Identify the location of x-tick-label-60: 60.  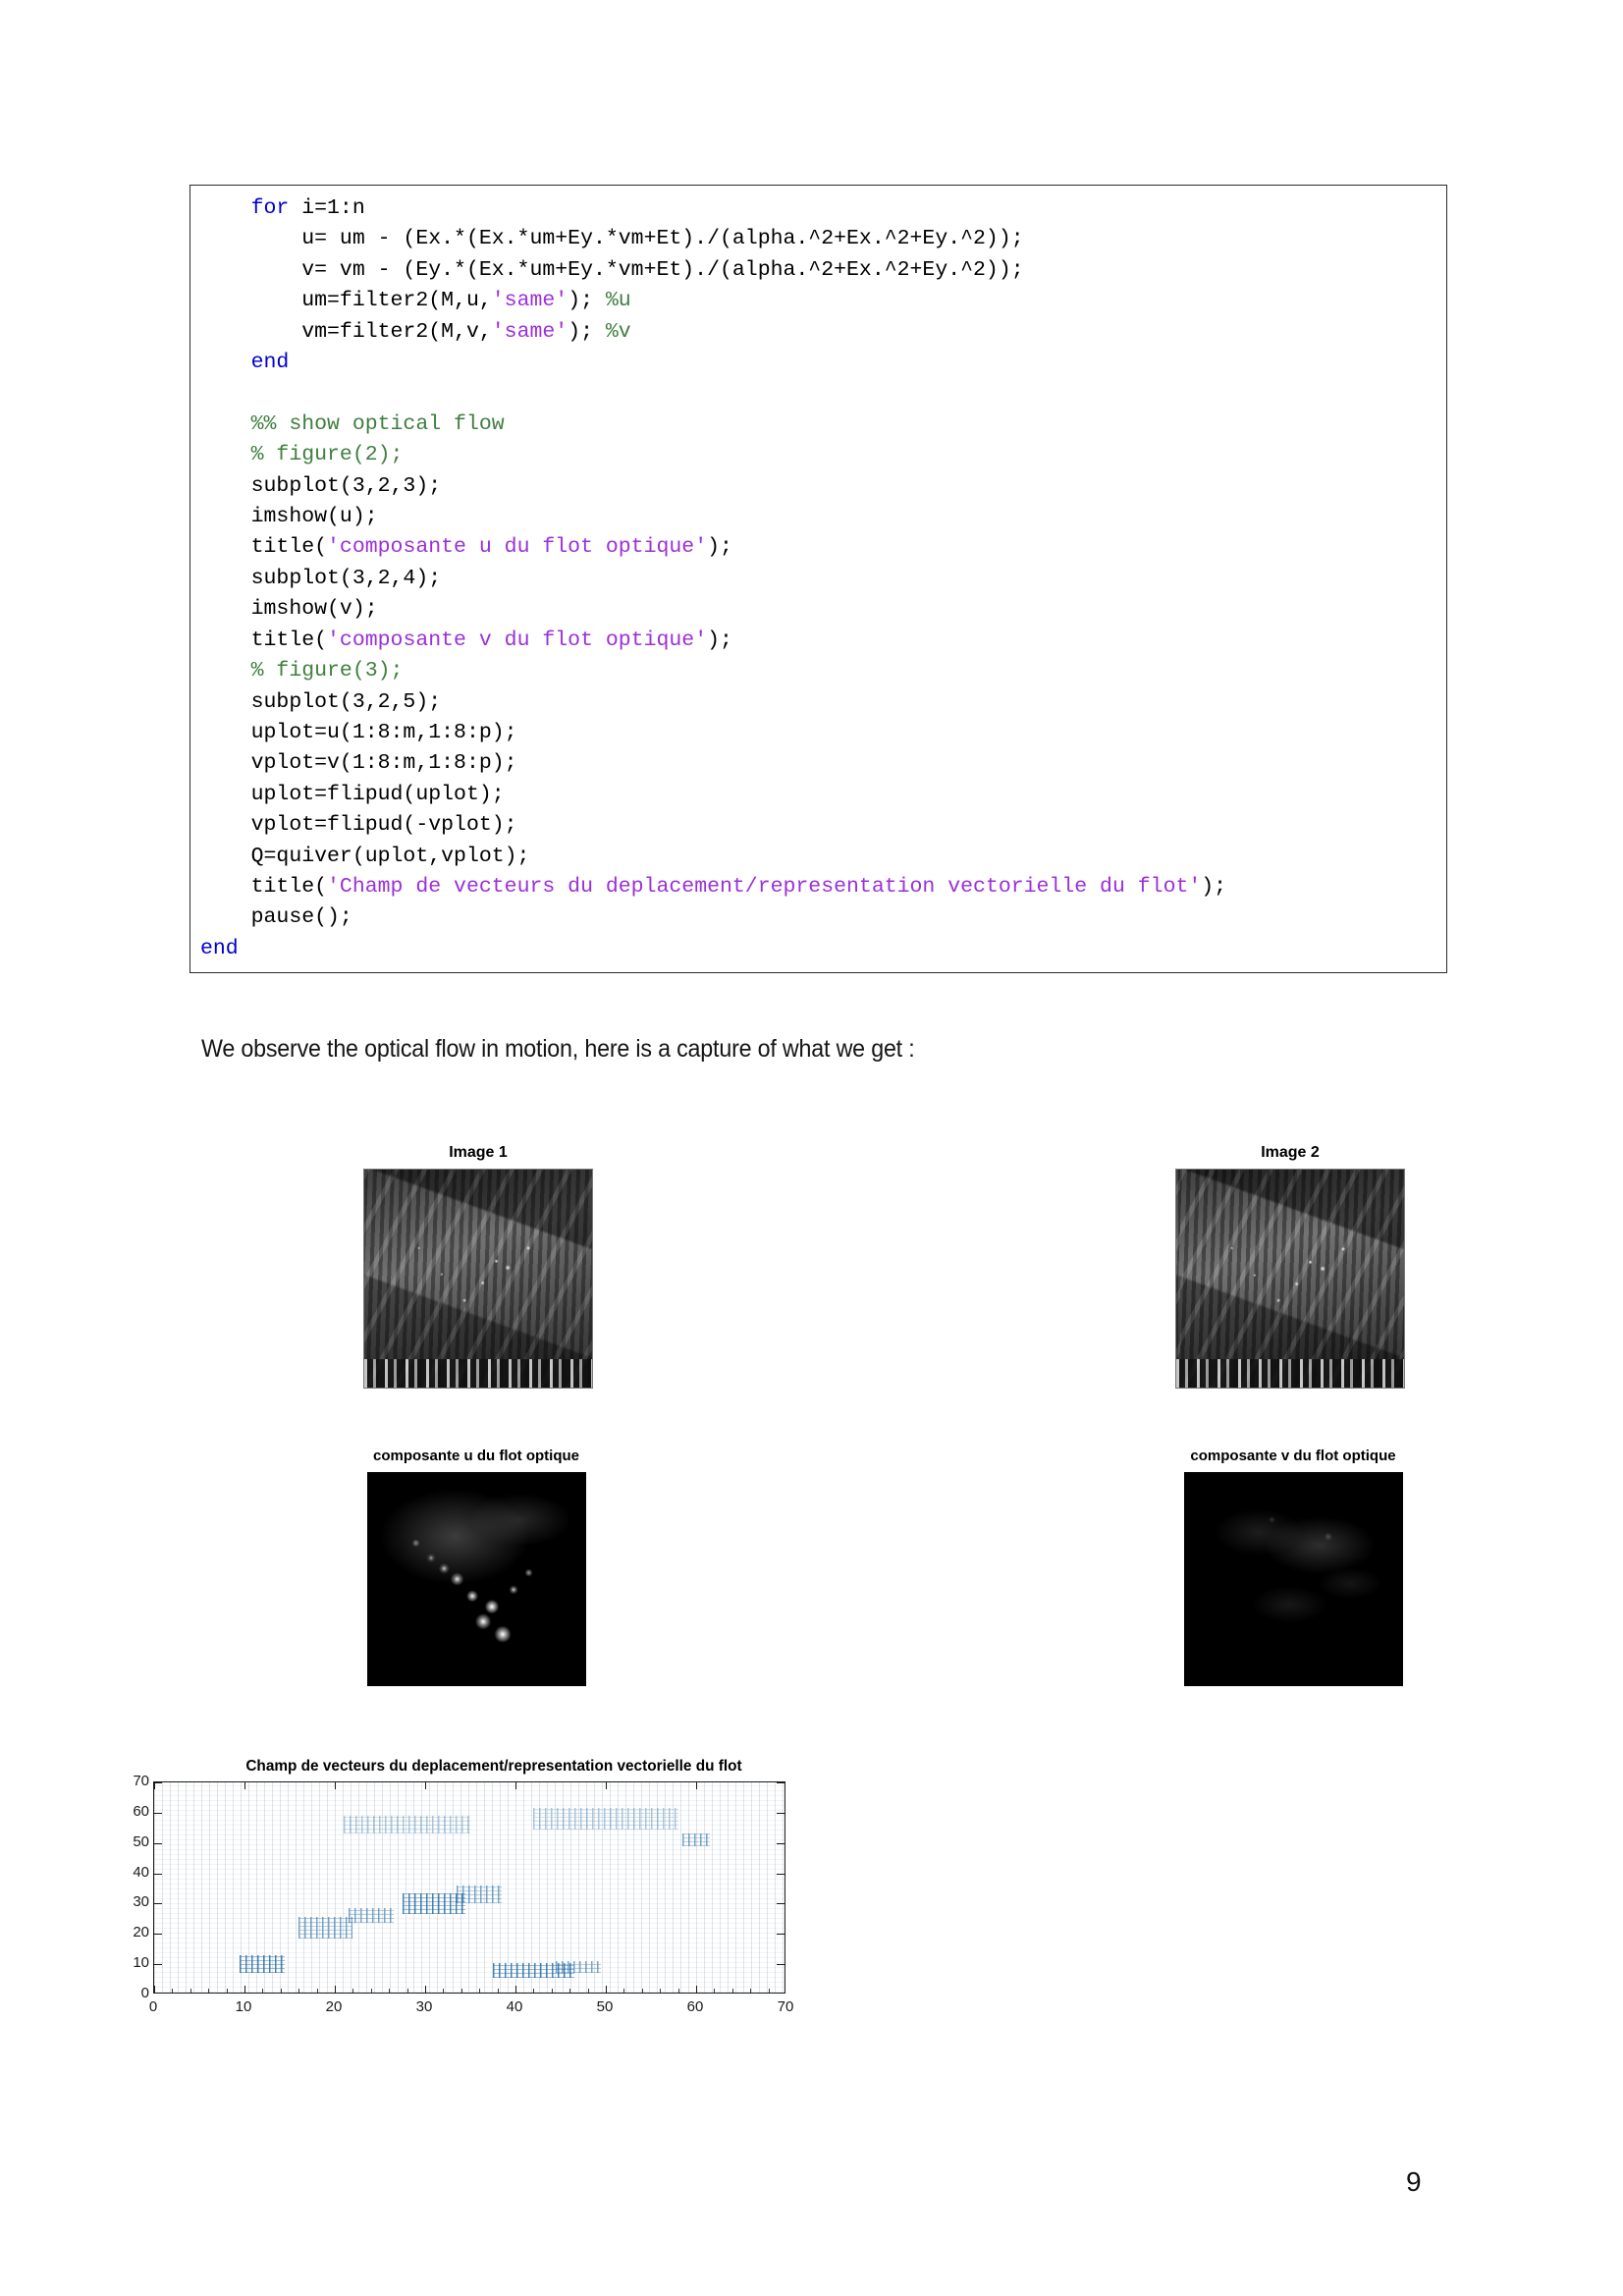
(695, 2006).